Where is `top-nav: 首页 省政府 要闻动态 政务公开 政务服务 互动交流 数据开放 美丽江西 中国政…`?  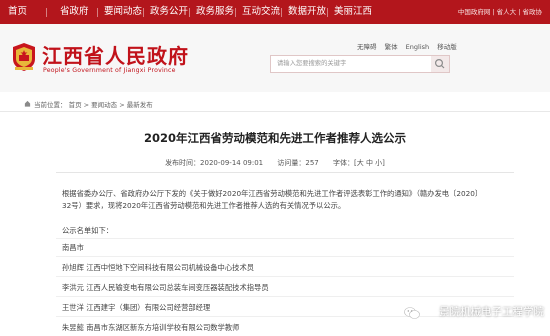 top-nav: 首页 省政府 要闻动态 政务公开 政务服务 互动交流 数据开放 美丽江西 中国政… is located at coordinates (275, 12).